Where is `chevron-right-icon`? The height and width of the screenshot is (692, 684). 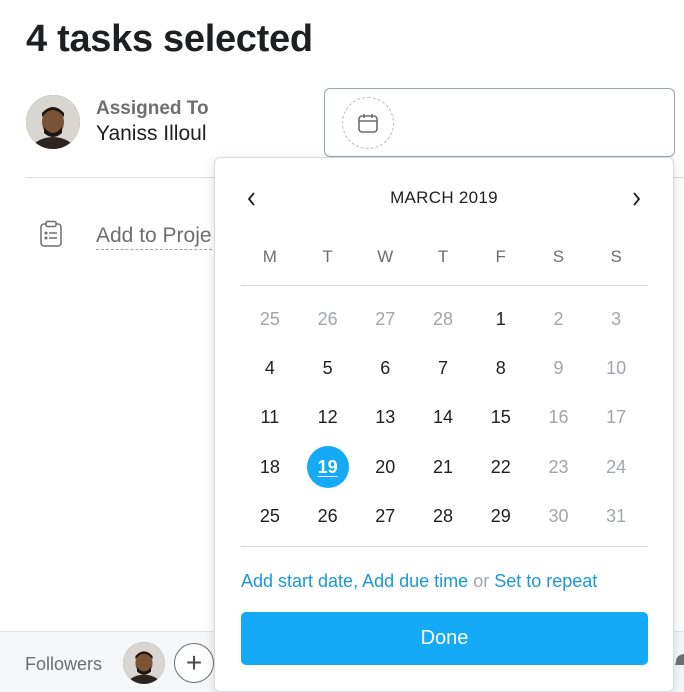 chevron-right-icon is located at coordinates (637, 199).